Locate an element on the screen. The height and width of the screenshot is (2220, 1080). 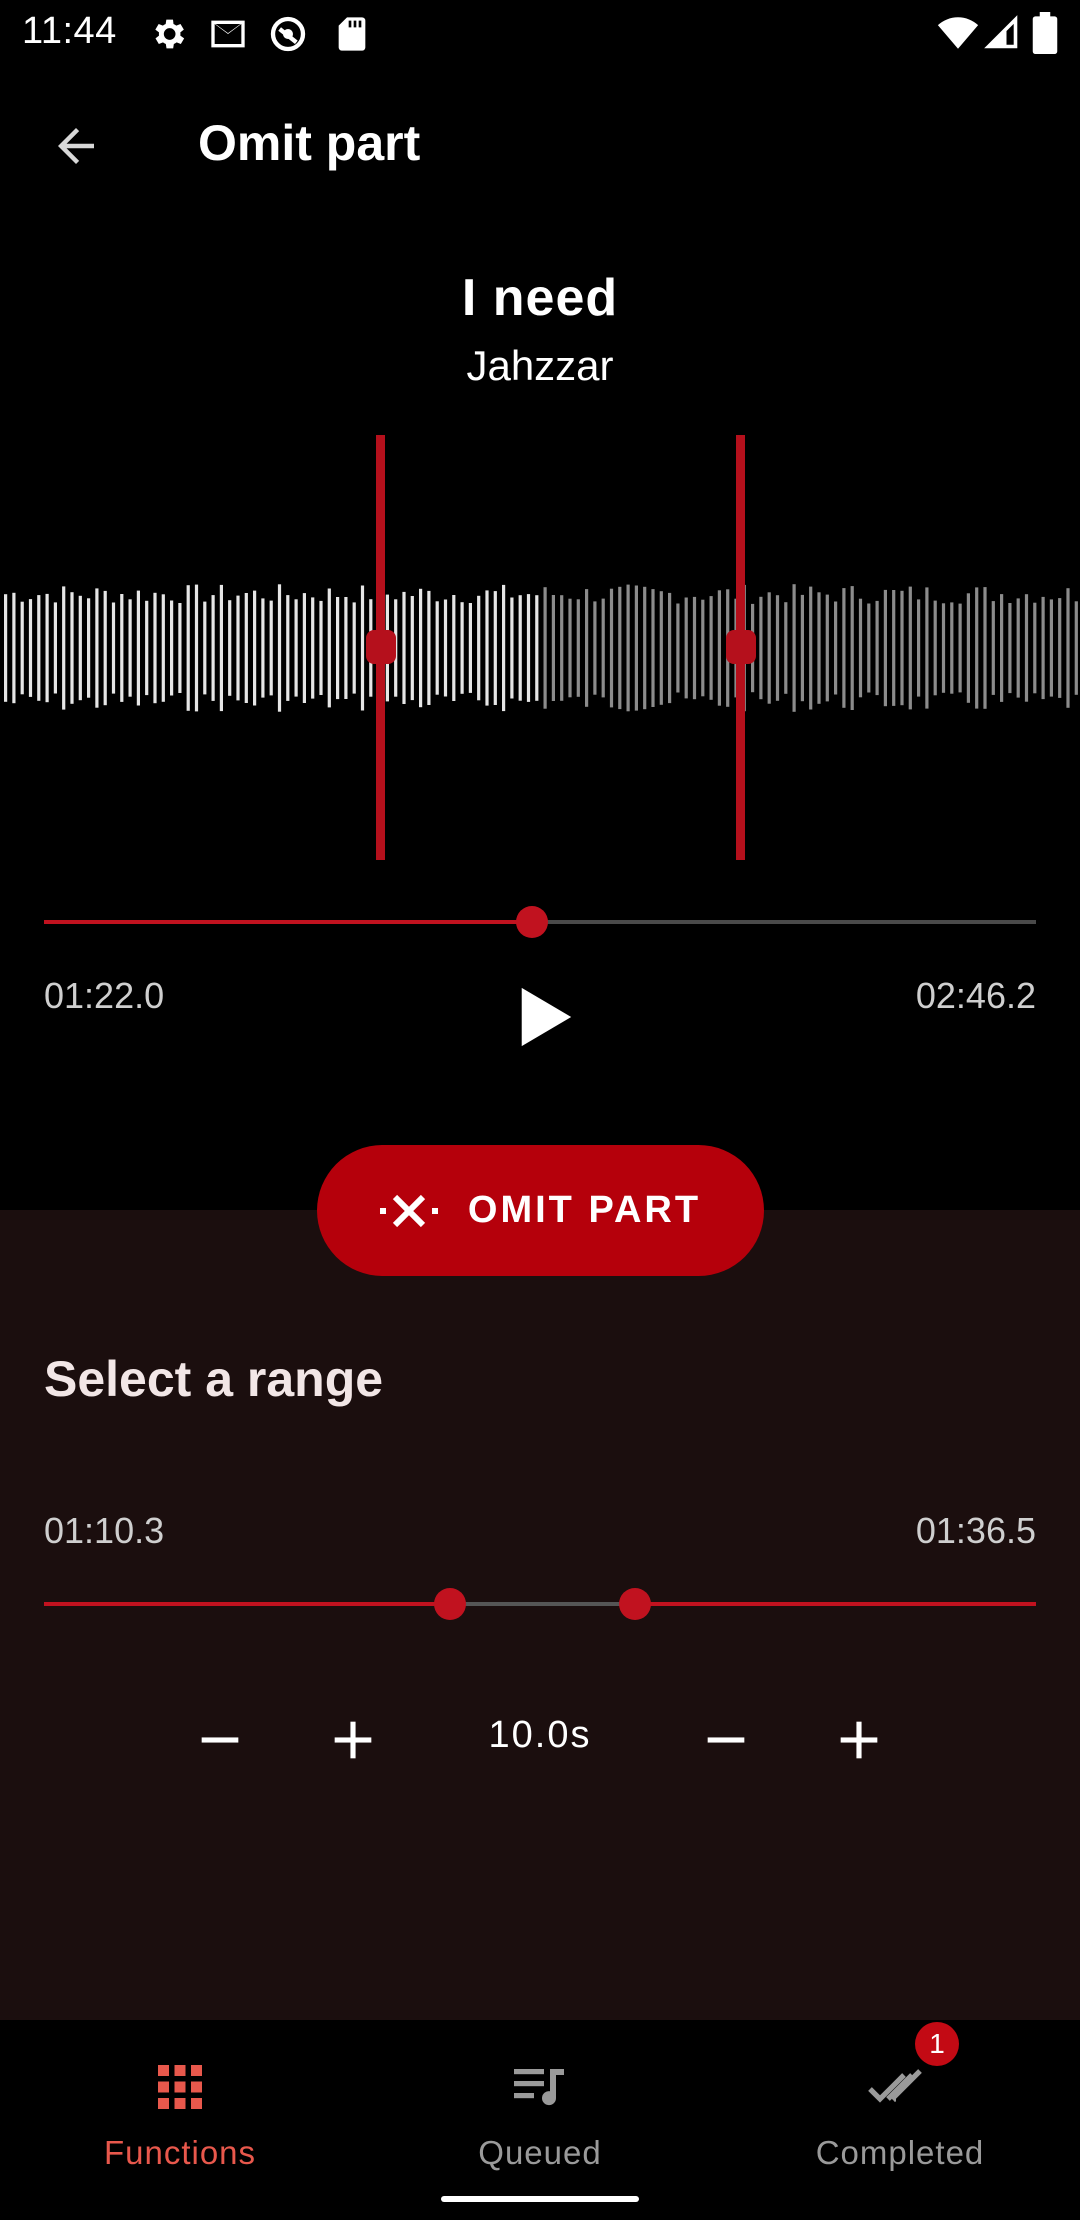
end-marker is located at coordinates (741, 647).